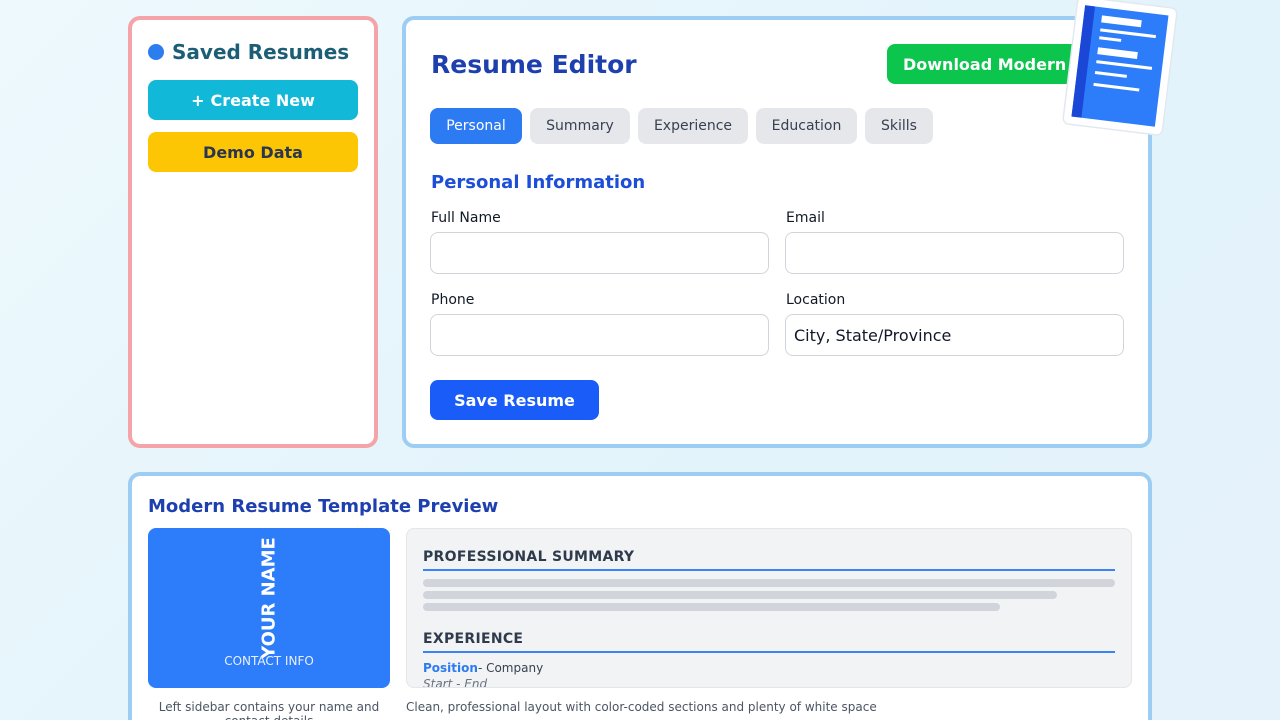 The height and width of the screenshot is (720, 1280). Describe the element at coordinates (253, 232) in the screenshot. I see `saved-resumes-panel: Saved Resumes + Create New Demo Data` at that location.